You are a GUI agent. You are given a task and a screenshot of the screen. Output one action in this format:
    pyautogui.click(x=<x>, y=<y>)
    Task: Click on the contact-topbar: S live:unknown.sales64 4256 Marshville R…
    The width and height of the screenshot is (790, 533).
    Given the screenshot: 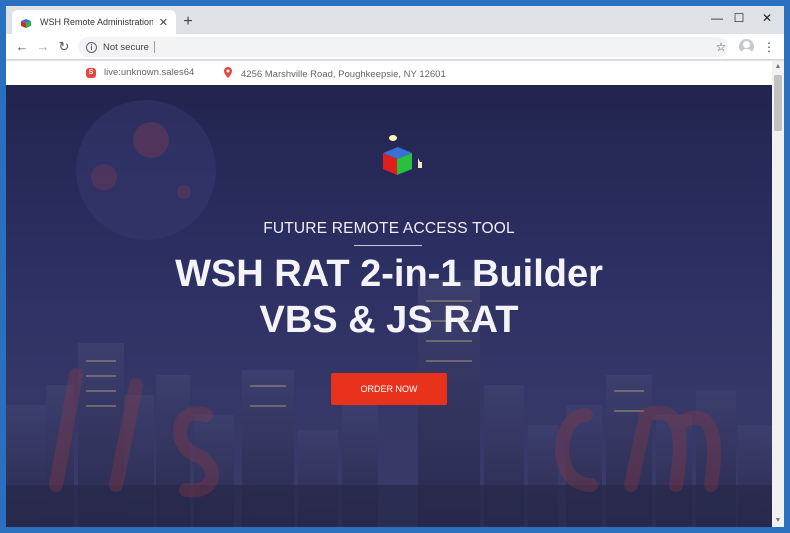 What is the action you would take?
    pyautogui.click(x=389, y=73)
    